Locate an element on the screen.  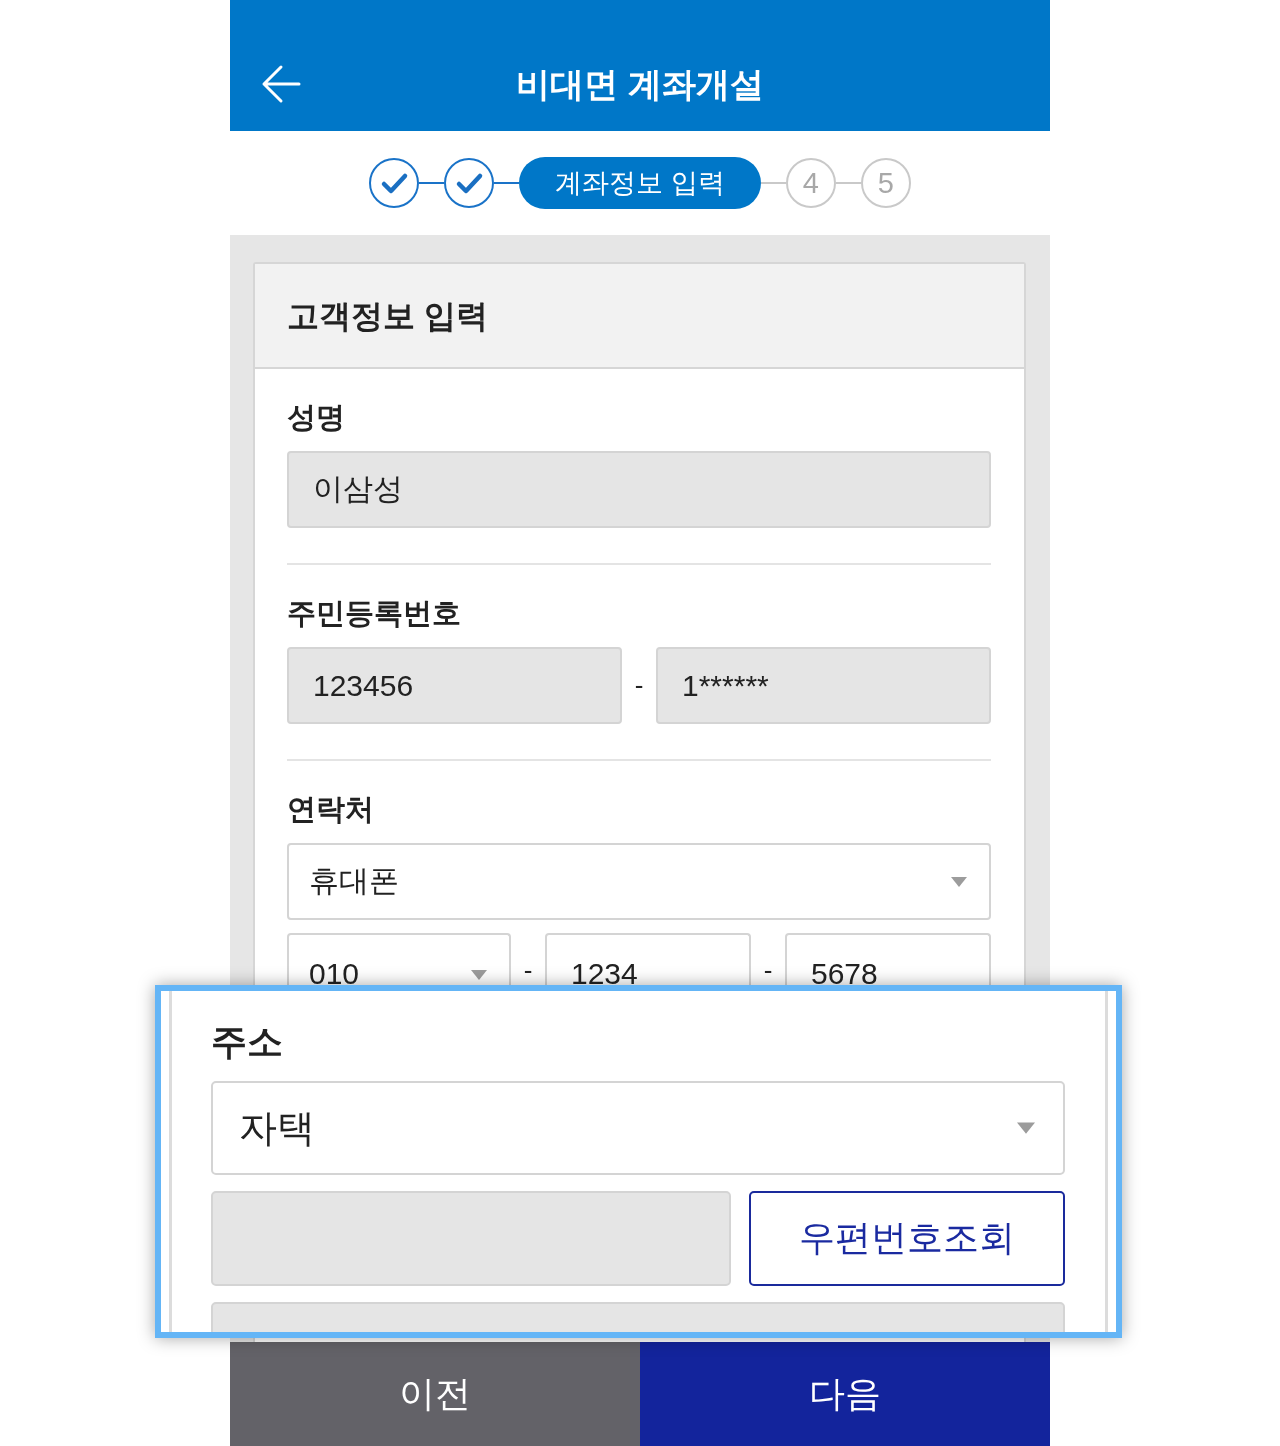
dropdown-select: 자택 is located at coordinates (638, 1128).